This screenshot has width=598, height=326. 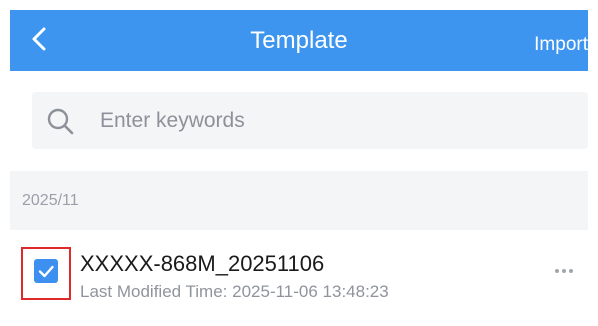 I want to click on checkmark-icon, so click(x=46, y=271).